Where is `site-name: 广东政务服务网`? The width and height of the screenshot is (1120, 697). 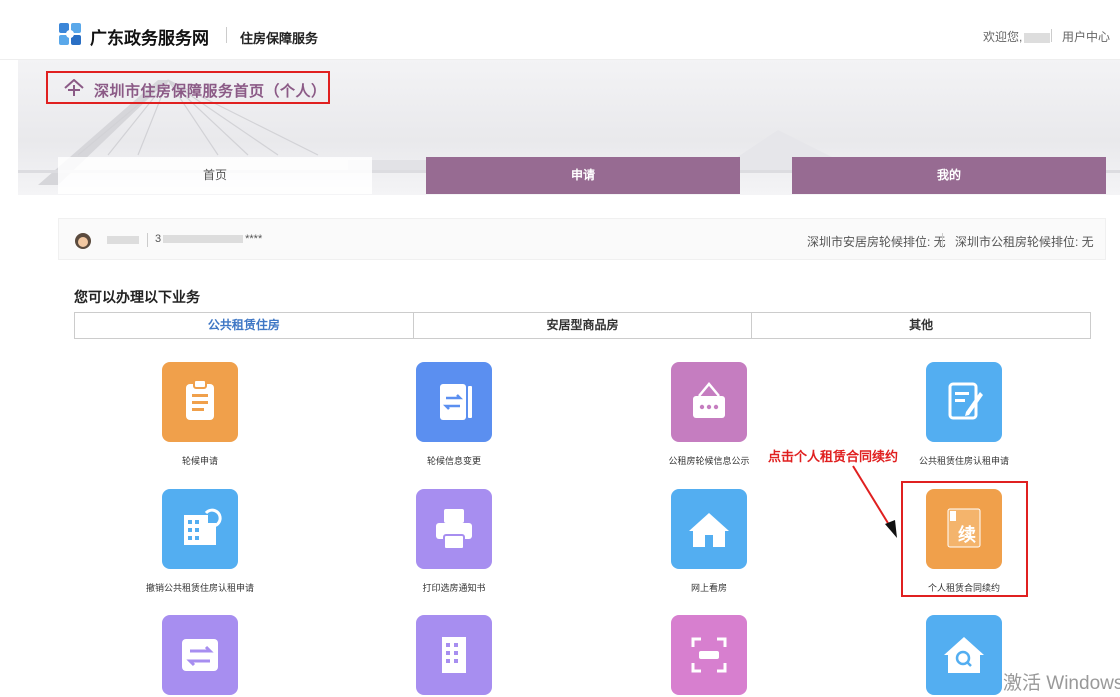 site-name: 广东政务服务网 is located at coordinates (149, 36).